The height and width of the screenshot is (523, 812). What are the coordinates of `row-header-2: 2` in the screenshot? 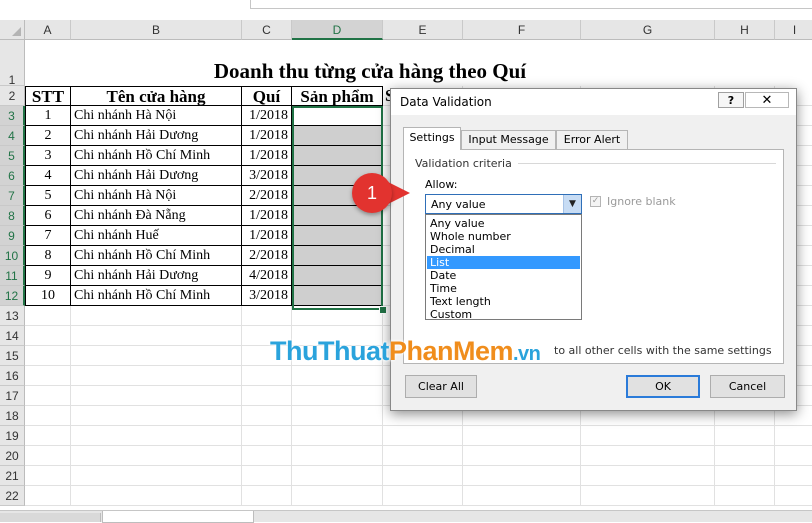 It's located at (12, 96).